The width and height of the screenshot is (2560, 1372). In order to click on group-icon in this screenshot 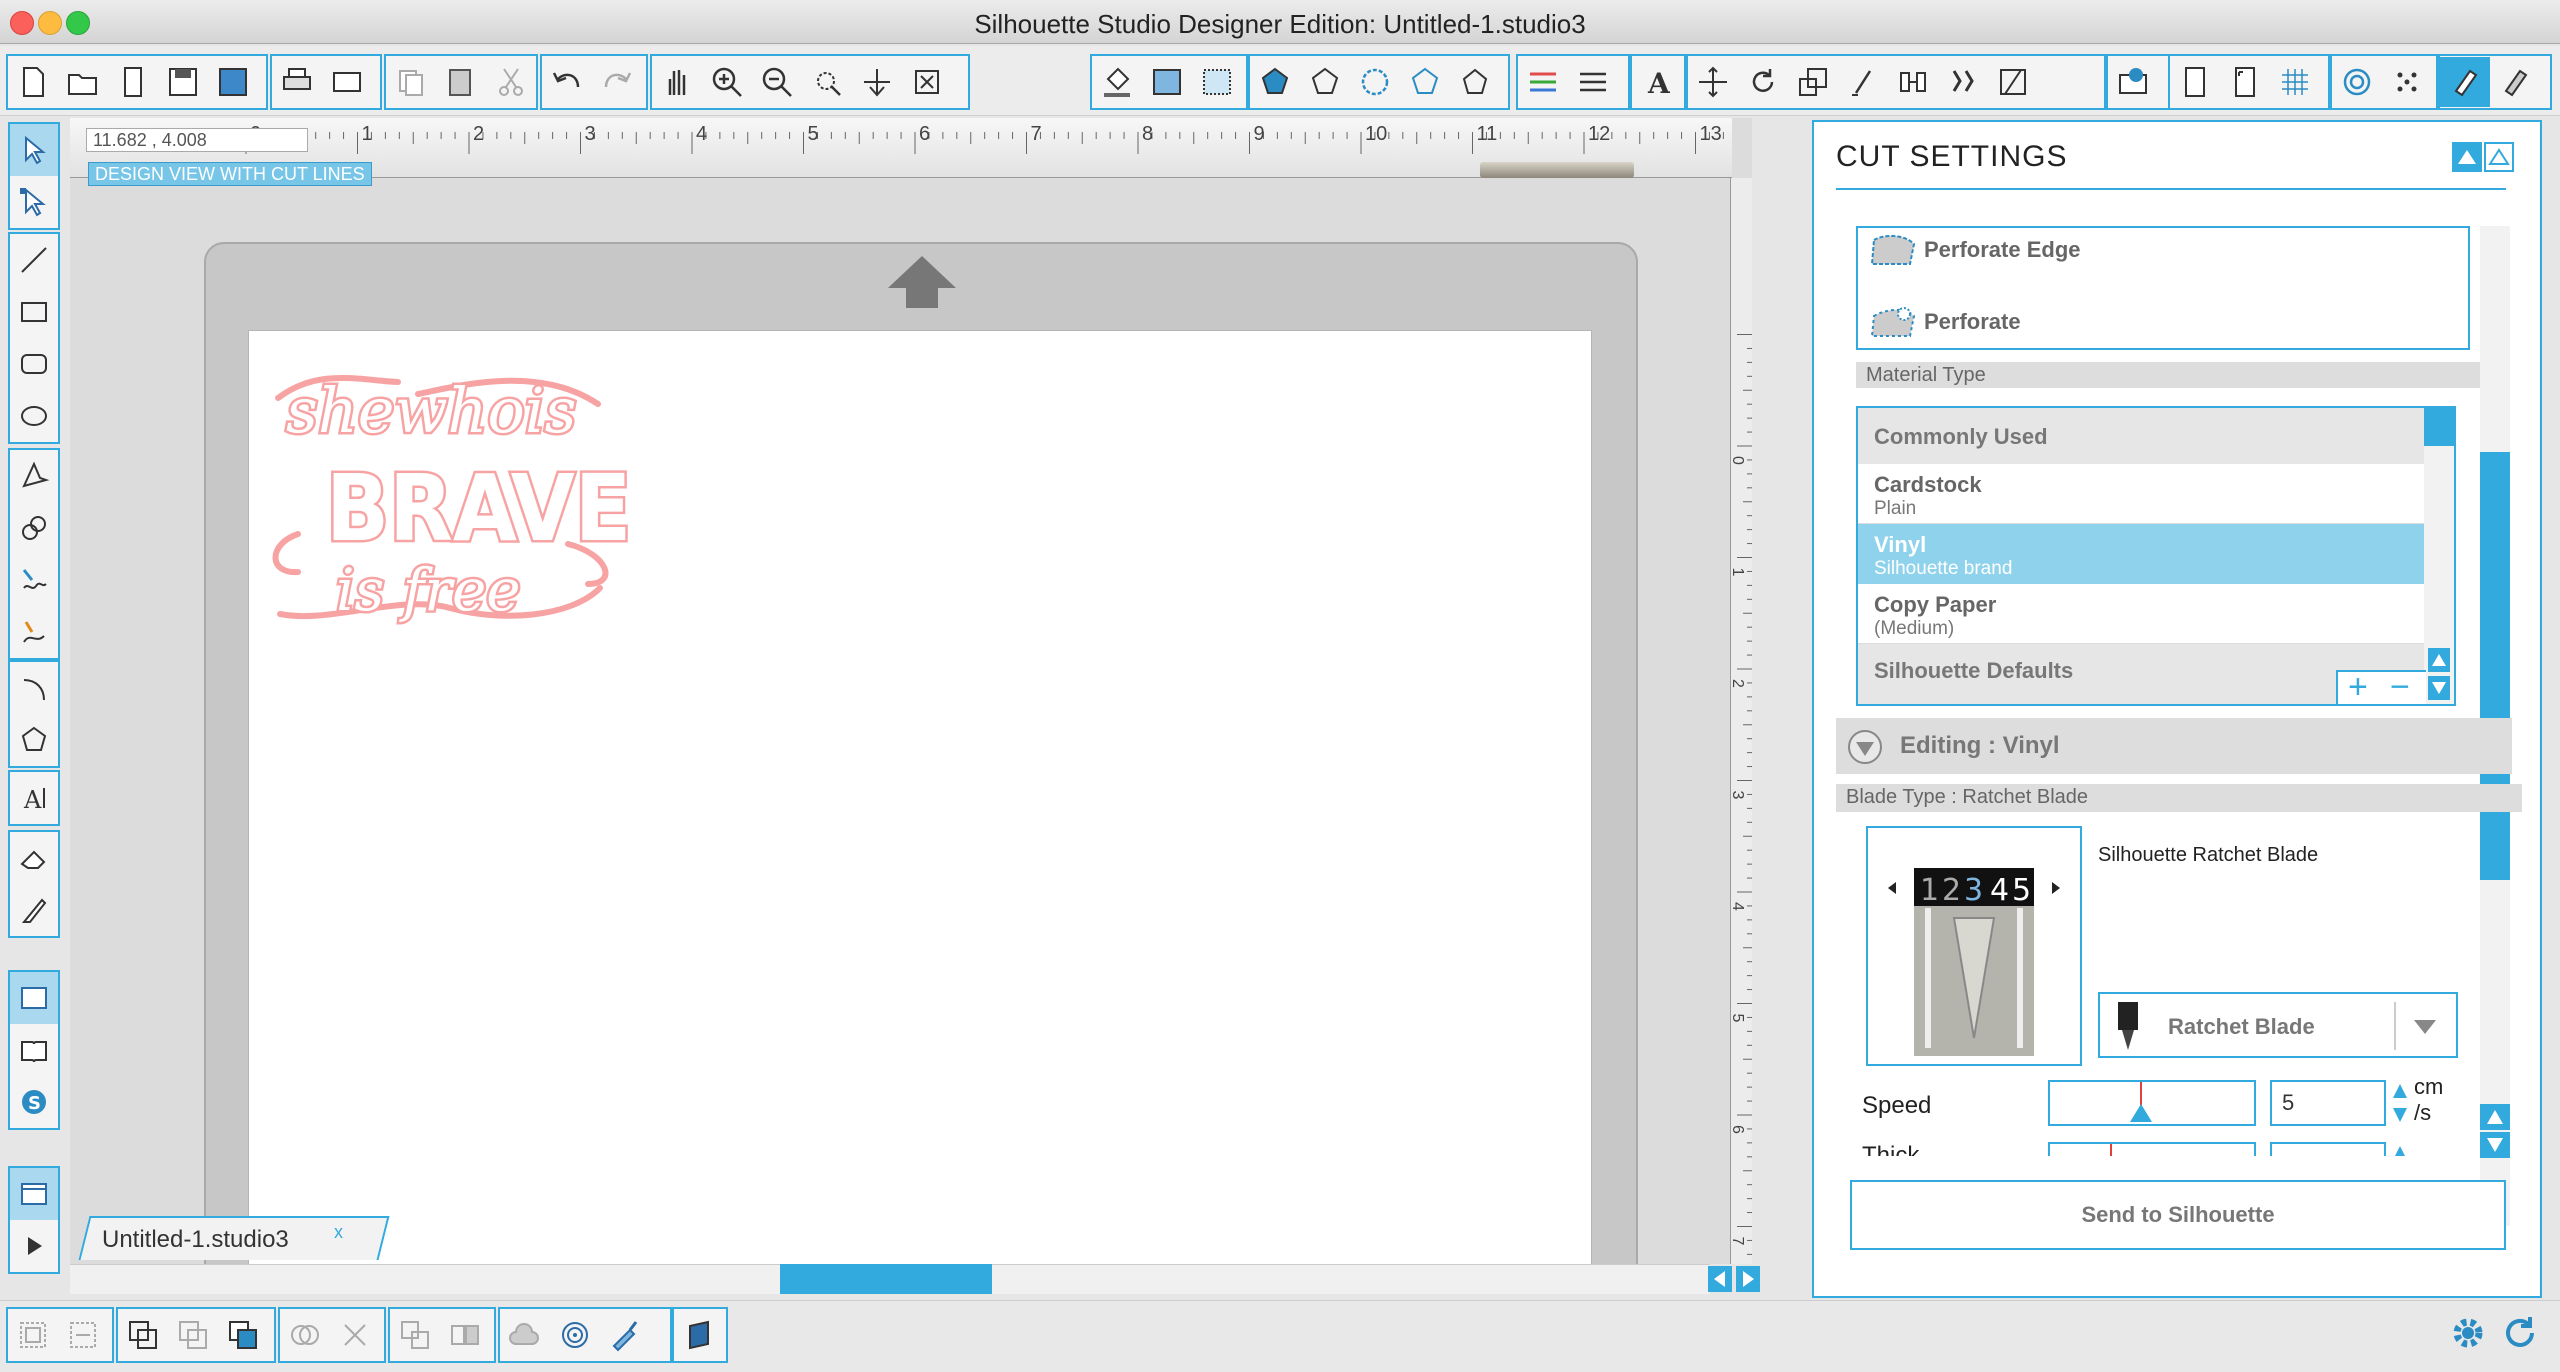, I will do `click(33, 1335)`.